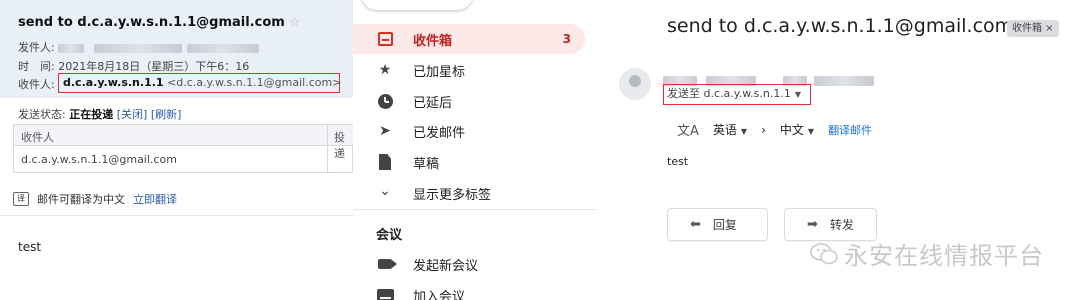 The image size is (1080, 300). Describe the element at coordinates (81, 199) in the screenshot. I see `translate-text: 邮件可翻译为中文` at that location.